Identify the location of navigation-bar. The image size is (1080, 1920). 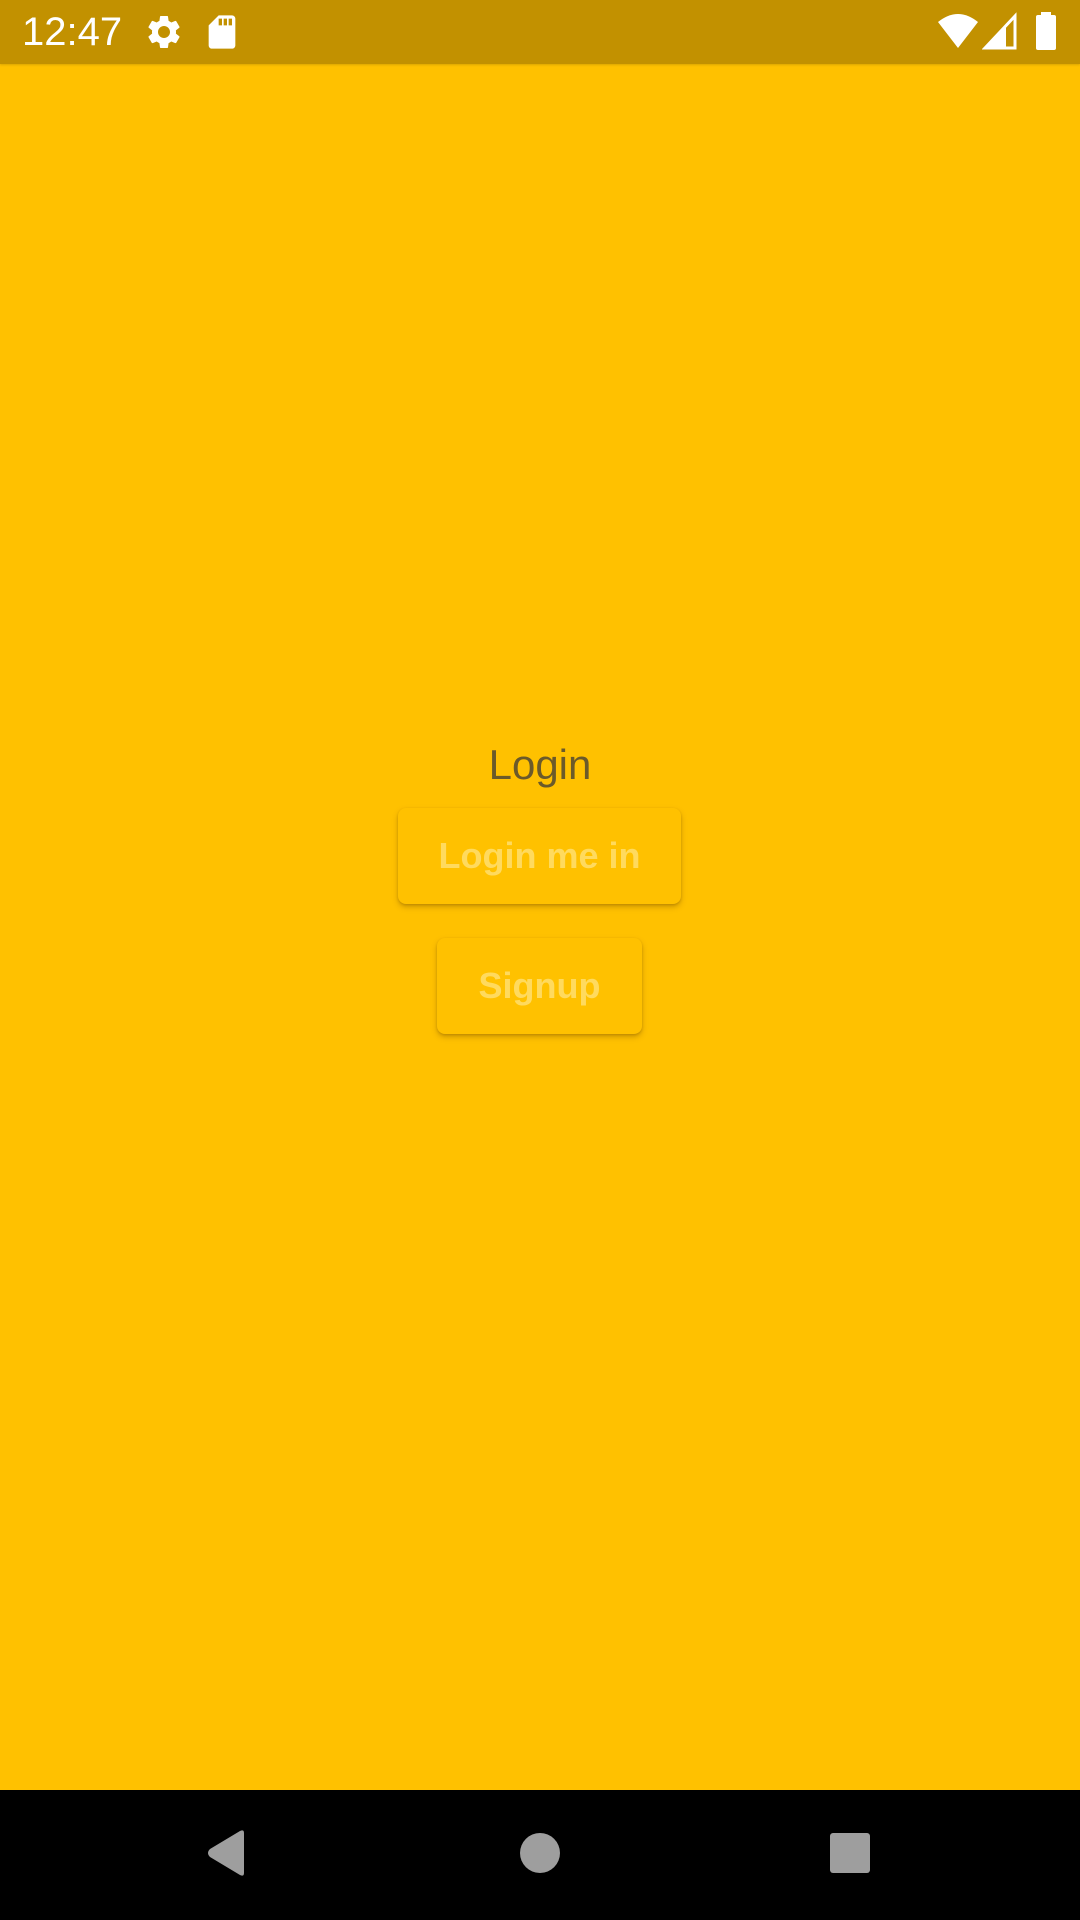
(540, 1855).